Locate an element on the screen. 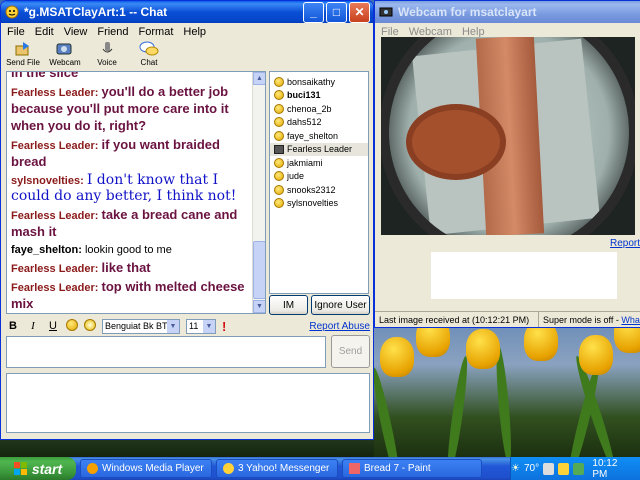 This screenshot has width=640, height=480. task-windows-media-player: Windows Media Player is located at coordinates (146, 468).